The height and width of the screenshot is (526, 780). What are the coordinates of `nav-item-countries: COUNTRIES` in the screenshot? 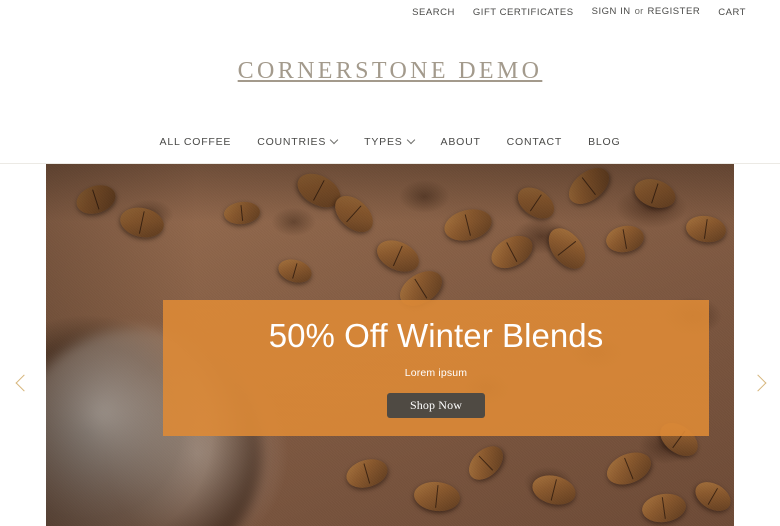 It's located at (297, 142).